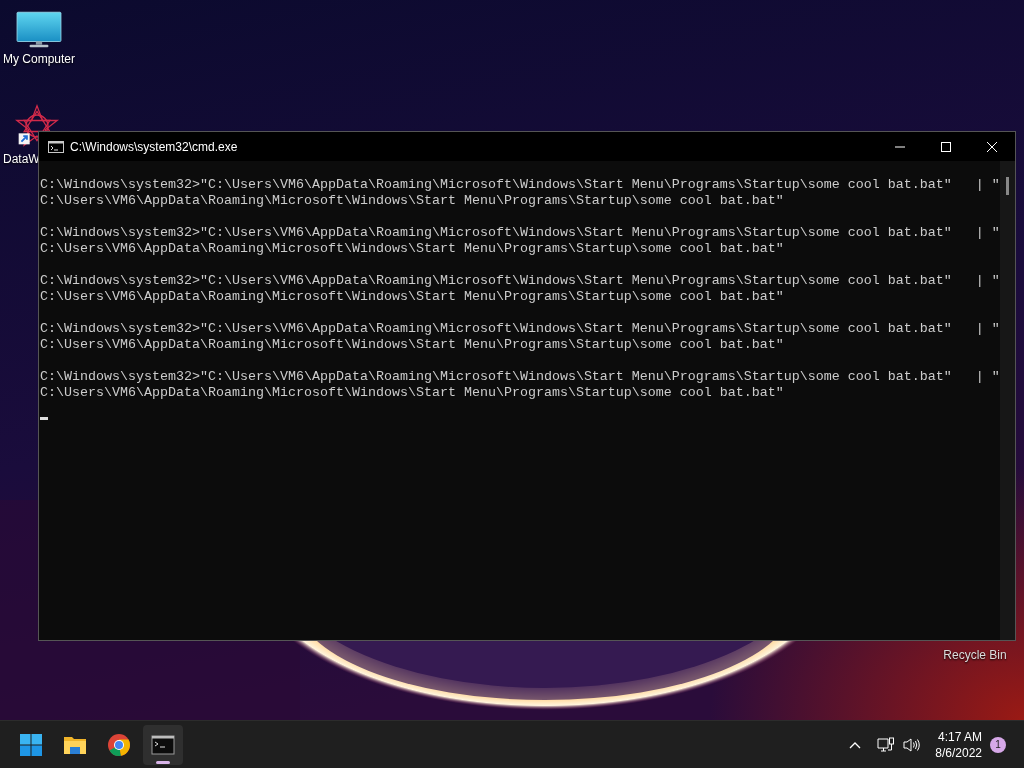 Image resolution: width=1024 pixels, height=768 pixels. I want to click on computer-icon, so click(39, 30).